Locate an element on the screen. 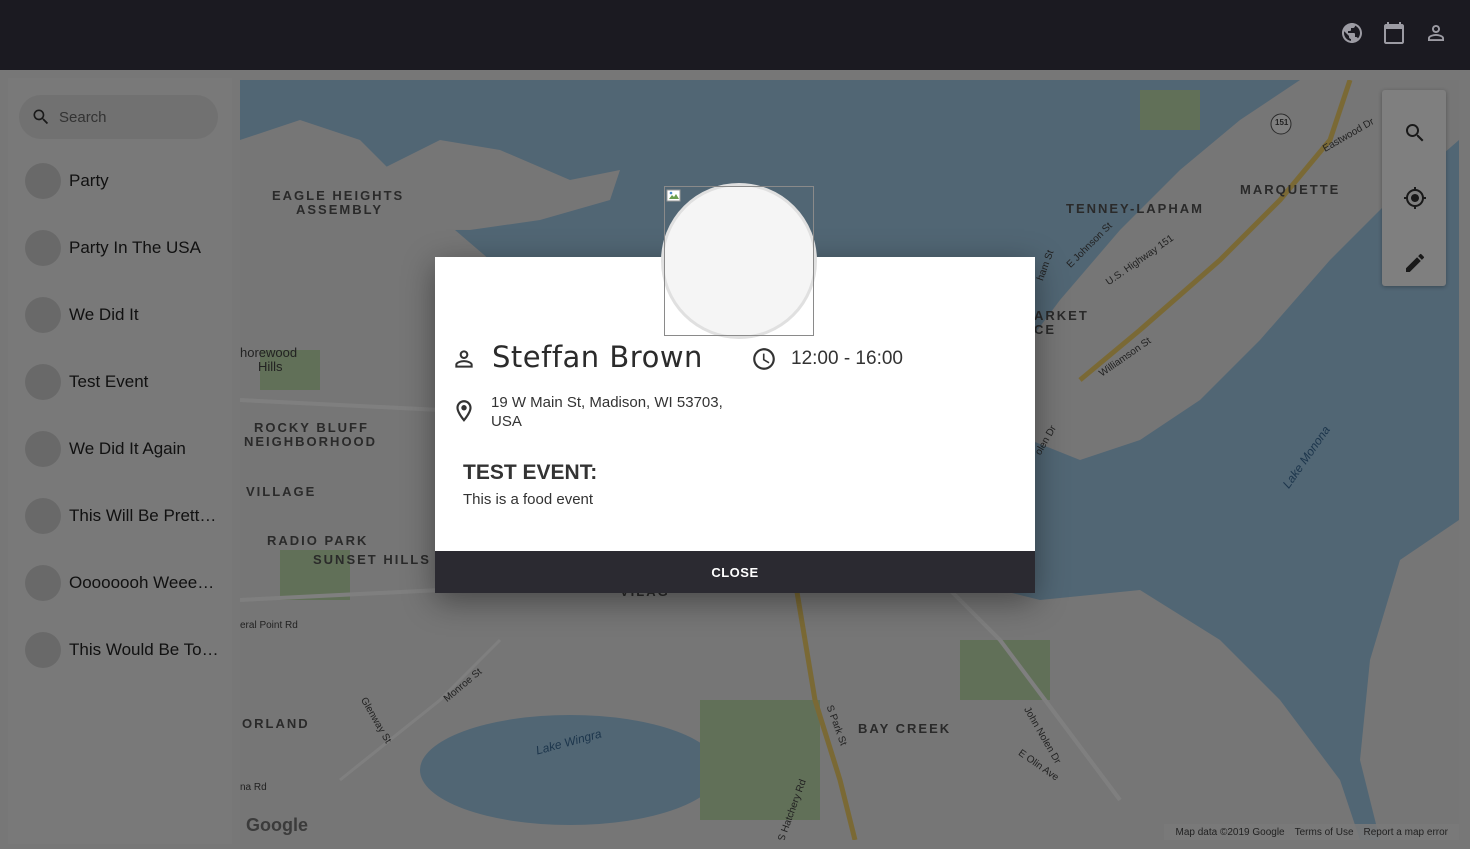 This screenshot has height=849, width=1470. location-pin-icon is located at coordinates (464, 411).